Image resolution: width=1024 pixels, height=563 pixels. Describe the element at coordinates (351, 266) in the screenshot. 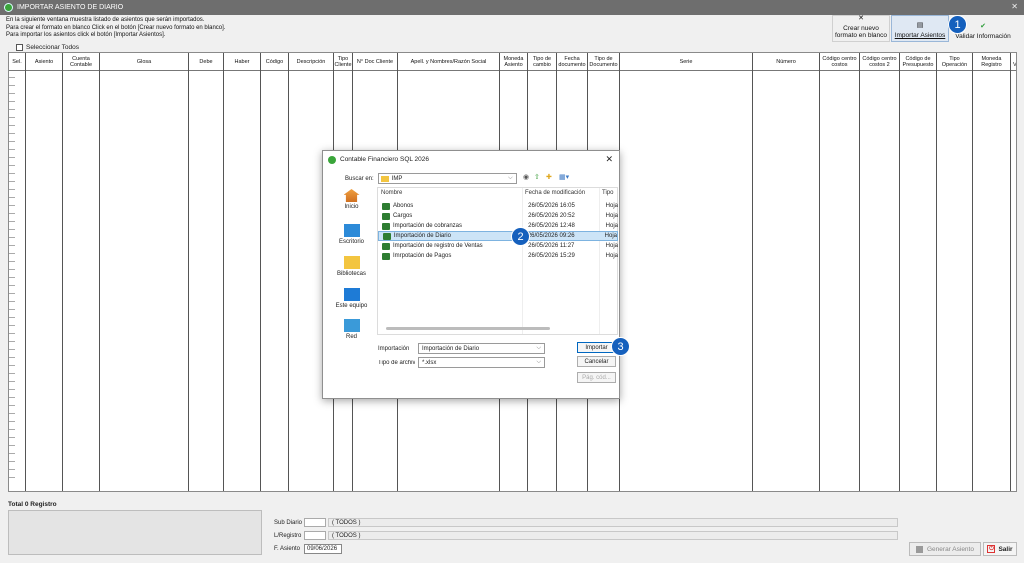

I see `place-bibliotecas: Bibliotecas` at that location.